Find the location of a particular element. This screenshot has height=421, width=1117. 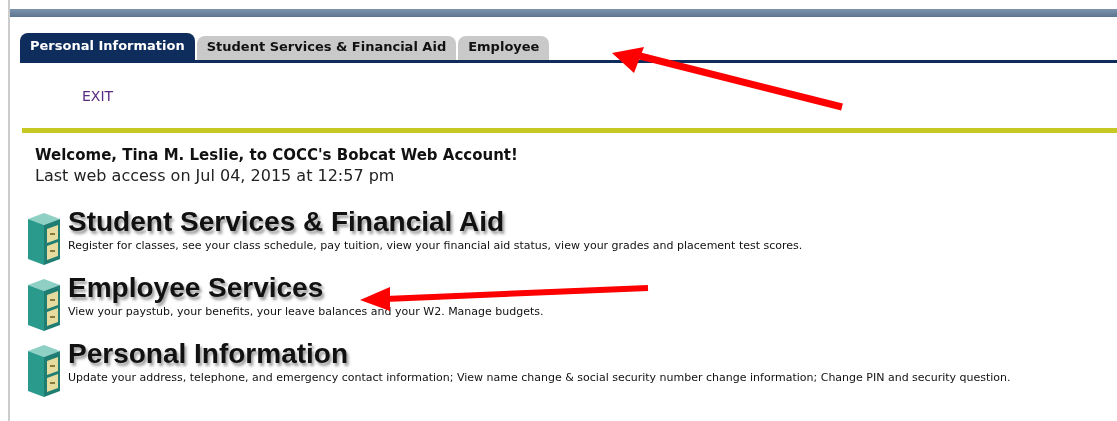

section-description: Update your address, telephone, and emergency contact information; View name change & social security number change information; Change PIN and security question. is located at coordinates (540, 378).